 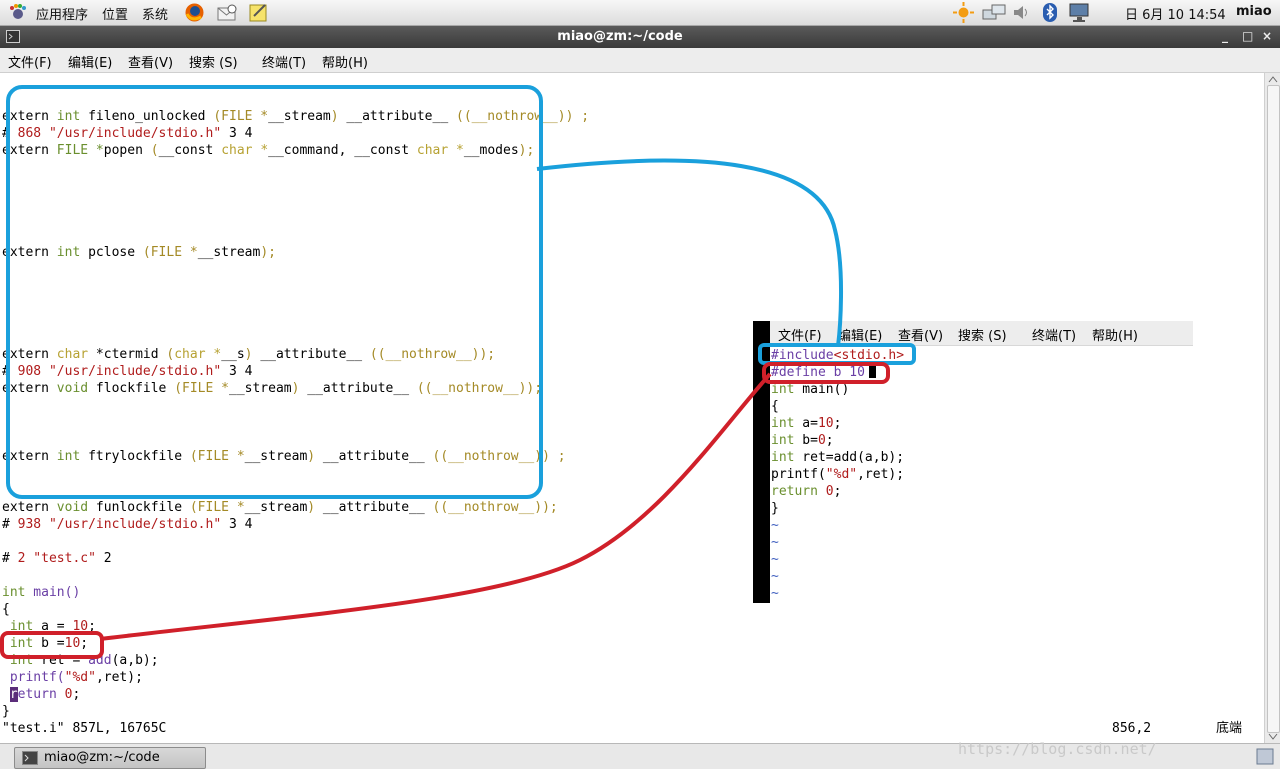 What do you see at coordinates (838, 474) in the screenshot?
I see `inset-code-line: printf("%d",ret);` at bounding box center [838, 474].